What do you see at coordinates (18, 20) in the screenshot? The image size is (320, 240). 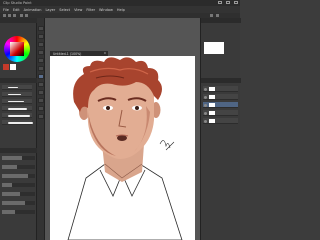 I see `color-panel-header` at bounding box center [18, 20].